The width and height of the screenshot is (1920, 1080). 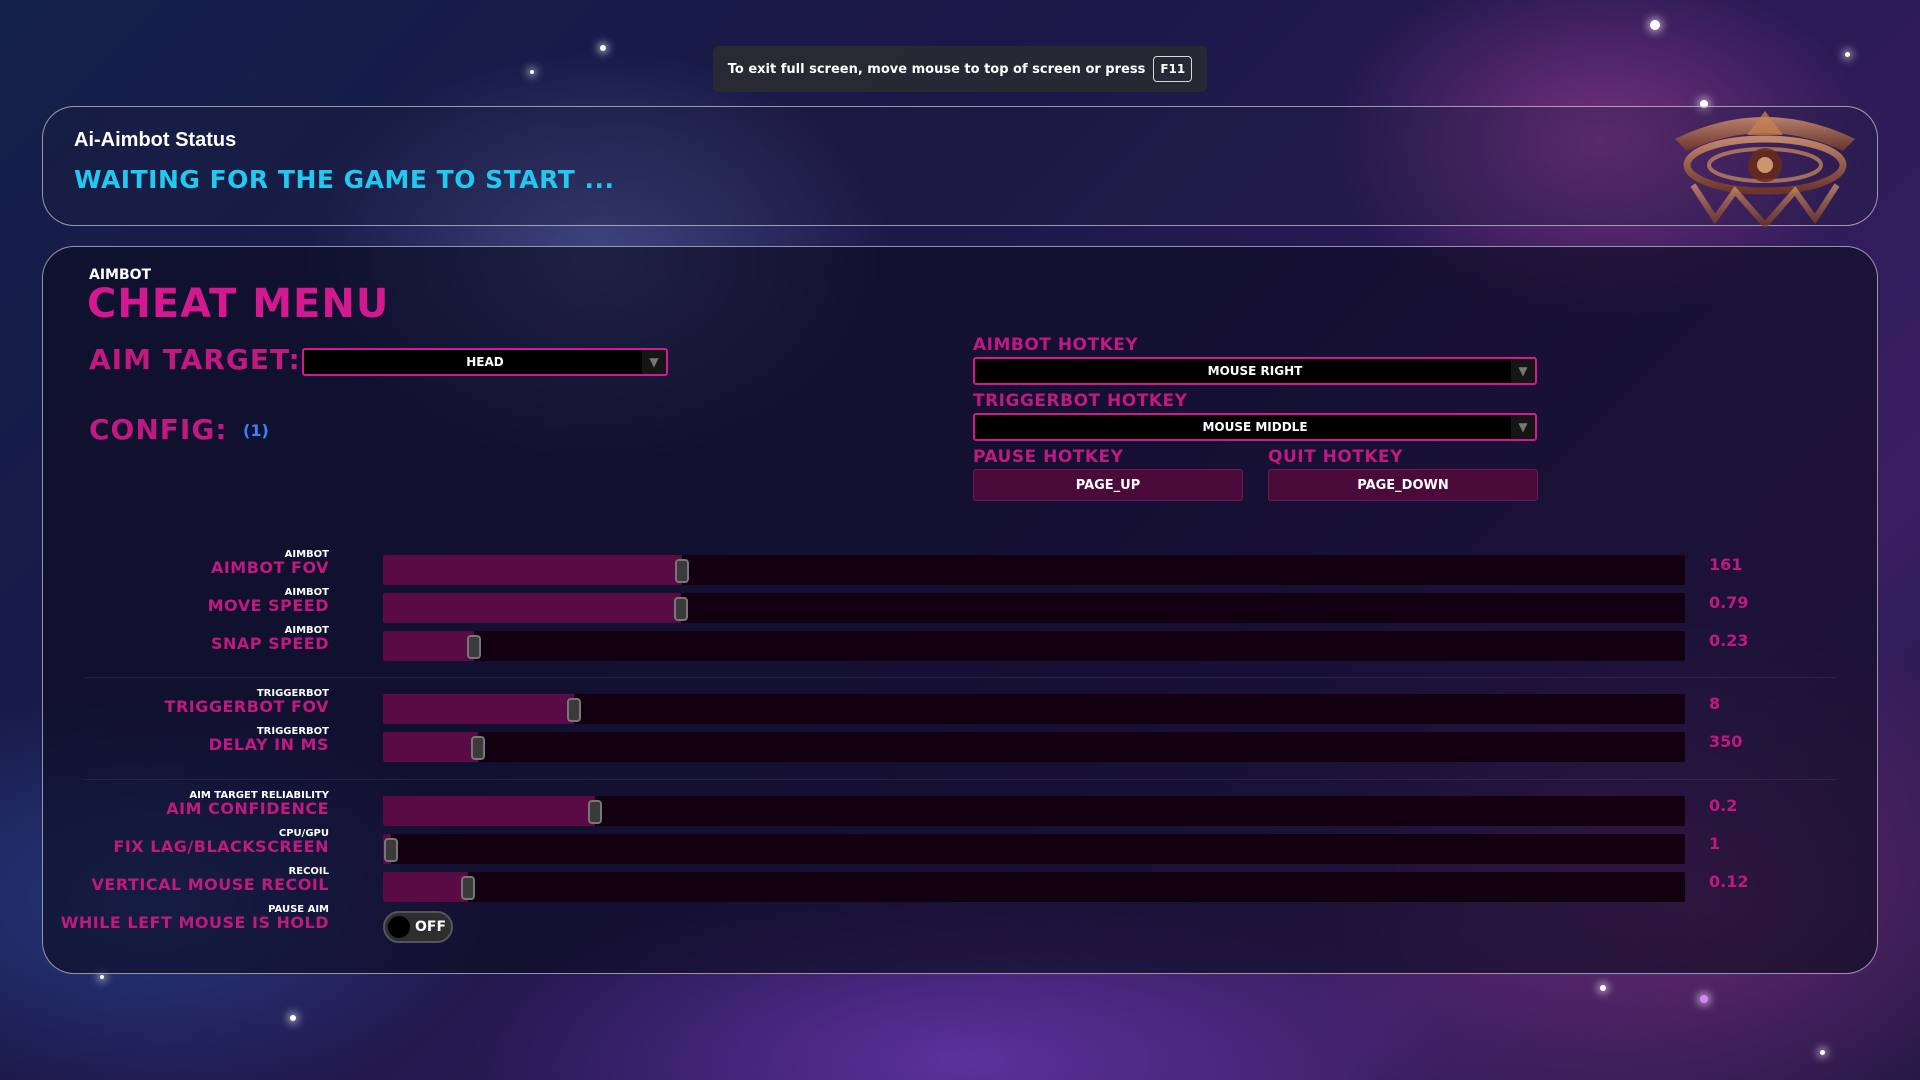 I want to click on slider-value: 1, so click(x=1715, y=843).